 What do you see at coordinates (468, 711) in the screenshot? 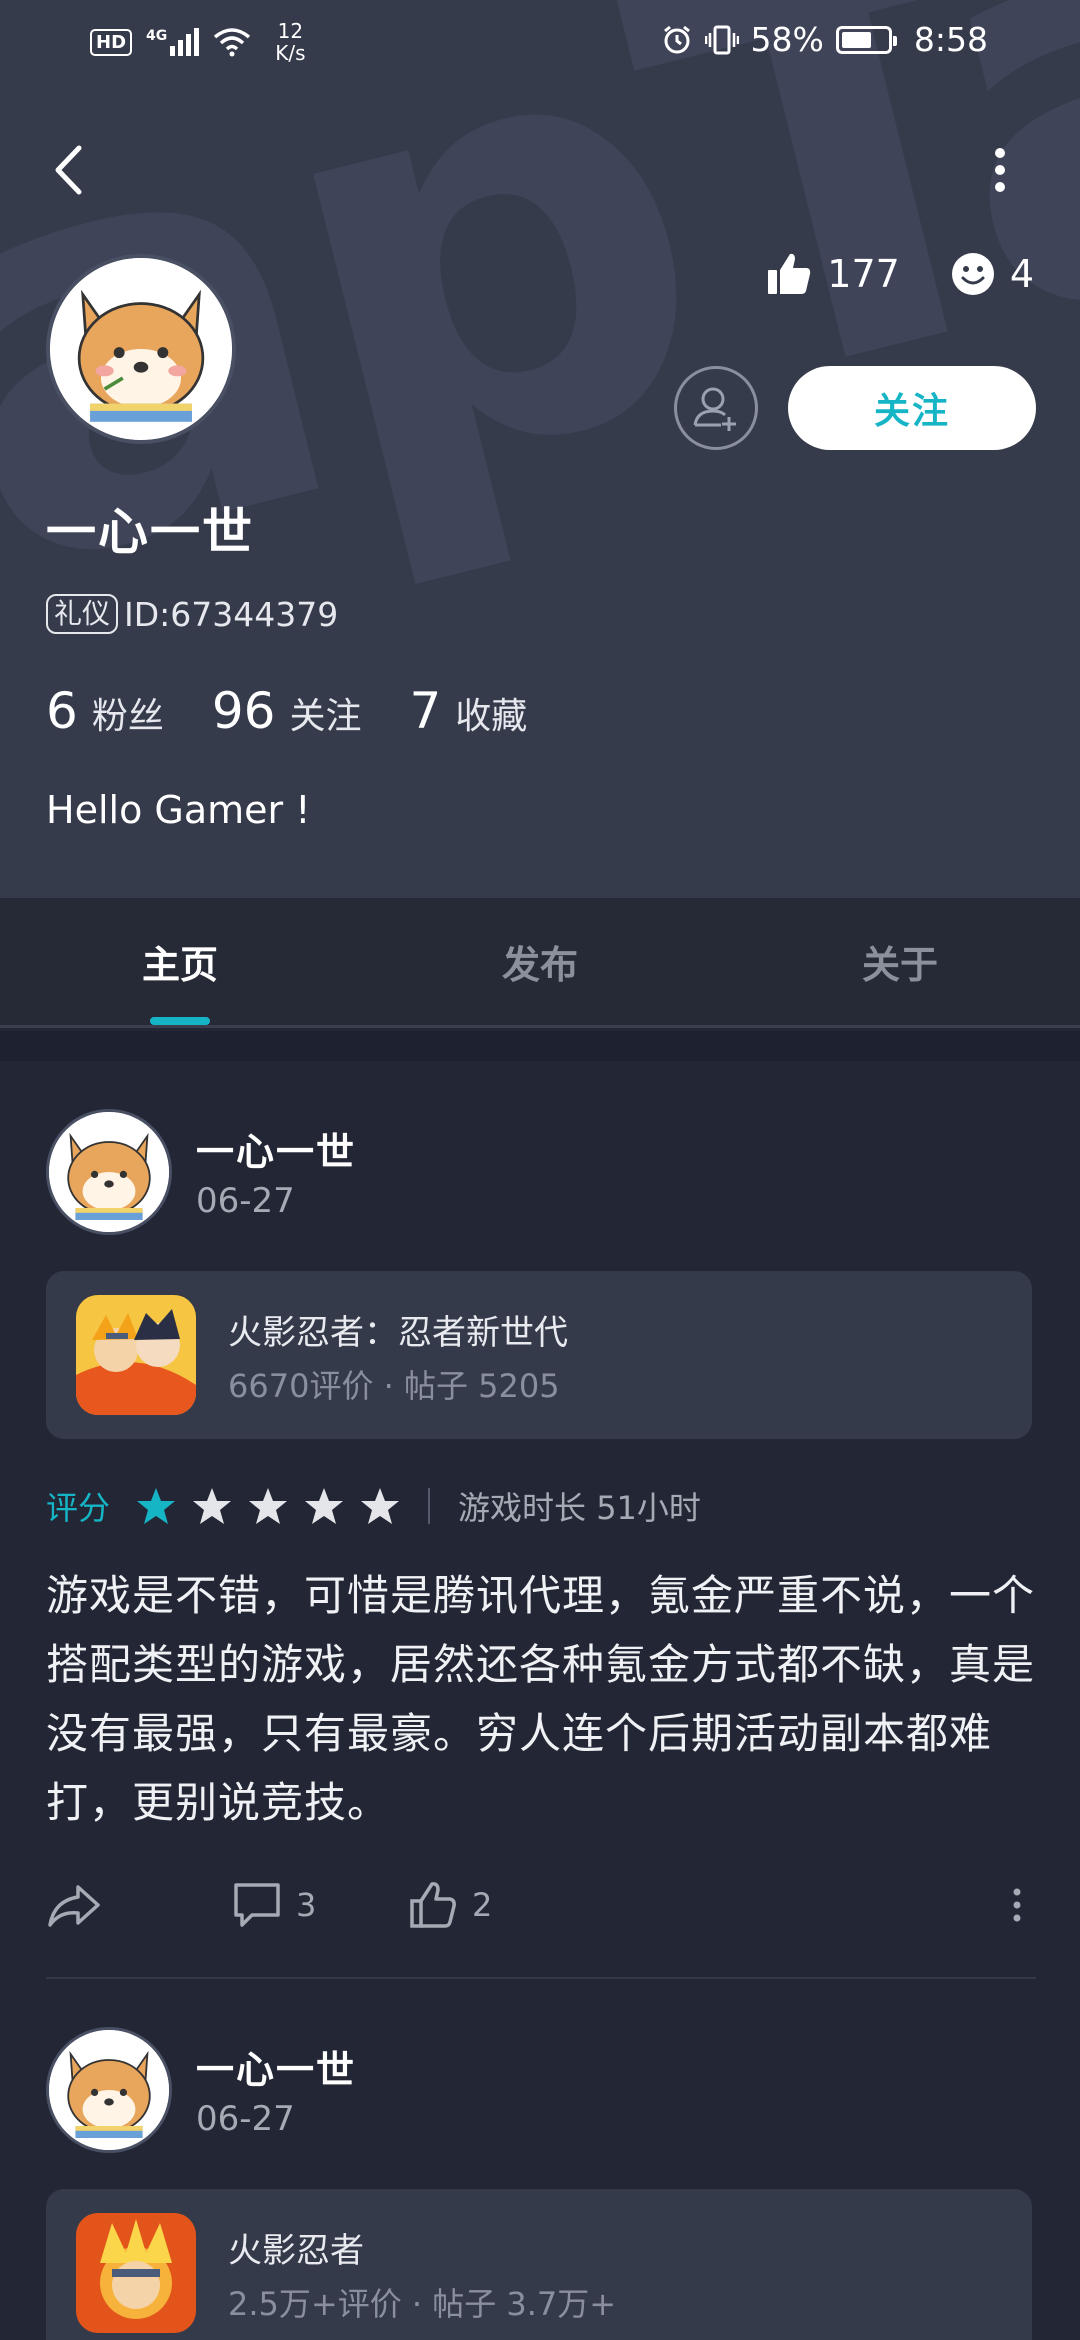
I see `favorites-stat: 7 收藏` at bounding box center [468, 711].